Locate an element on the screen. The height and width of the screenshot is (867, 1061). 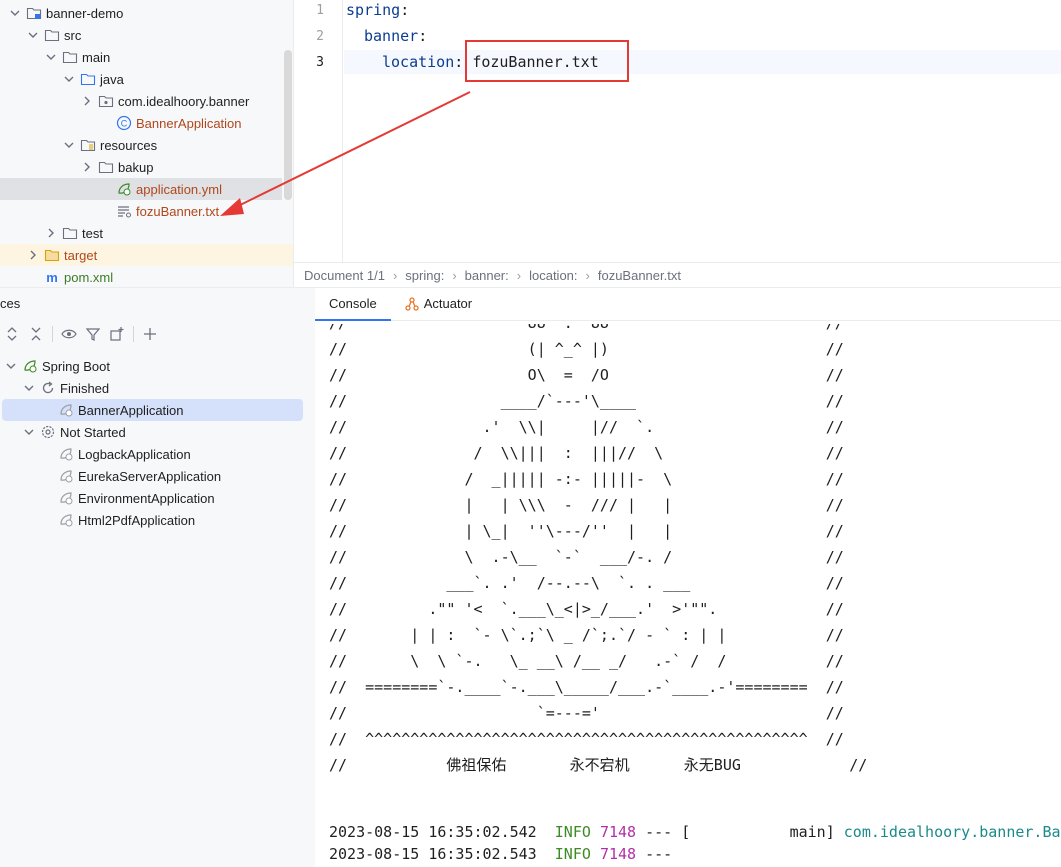
tree-item-label: target is located at coordinates (81, 255).